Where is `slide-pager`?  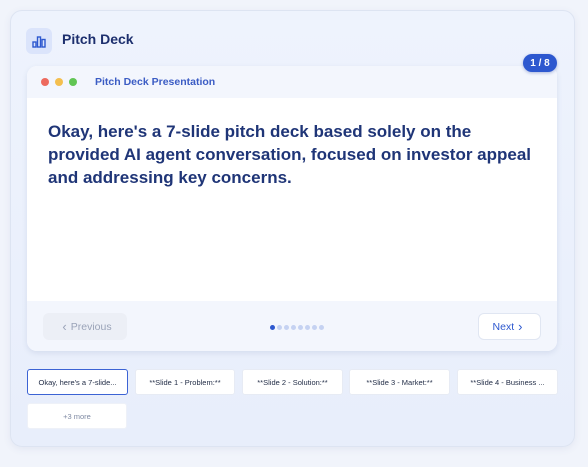
slide-pager is located at coordinates (298, 327).